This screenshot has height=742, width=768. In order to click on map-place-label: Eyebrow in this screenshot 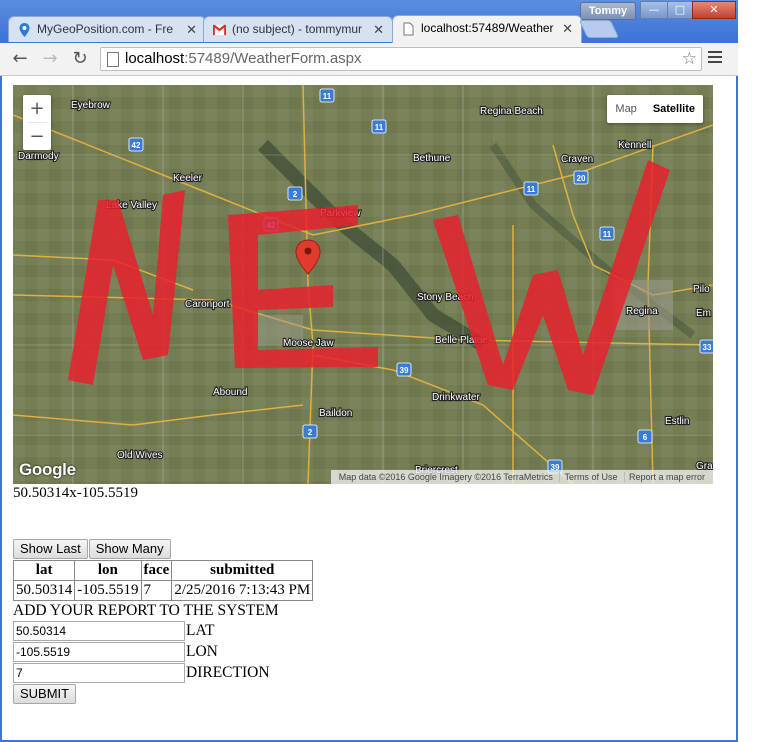, I will do `click(91, 105)`.